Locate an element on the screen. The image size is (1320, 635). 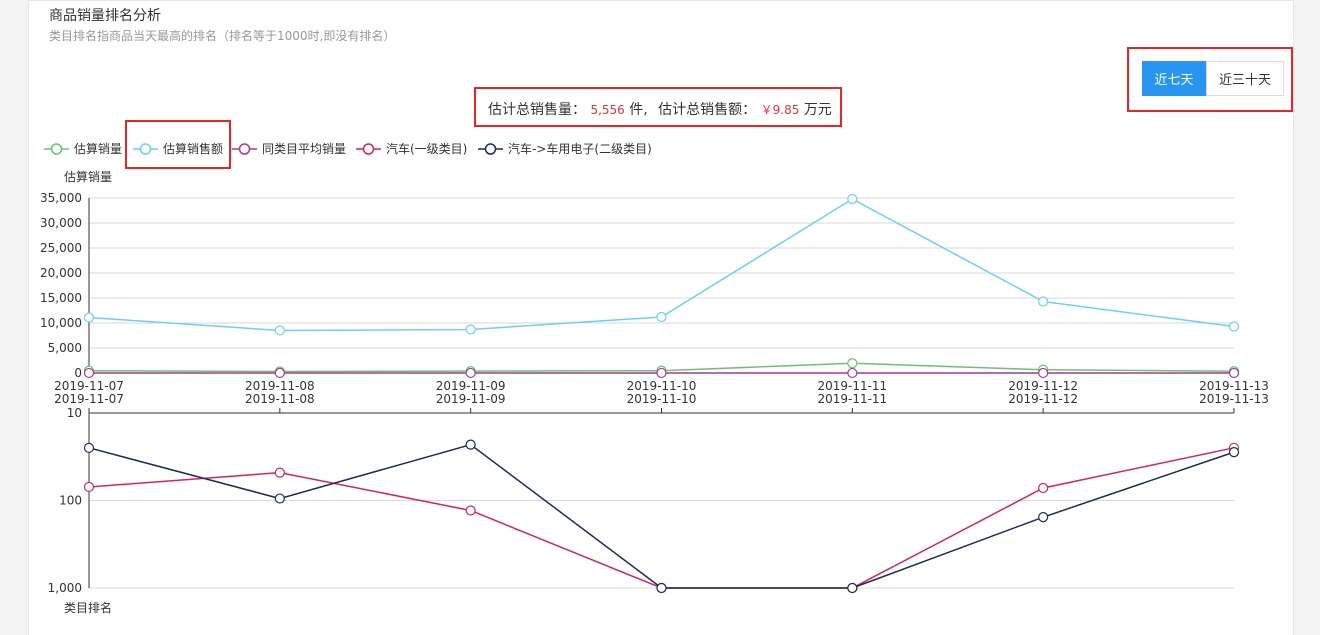
bottom-x-tick-label: 2019-11-11 is located at coordinates (852, 399).